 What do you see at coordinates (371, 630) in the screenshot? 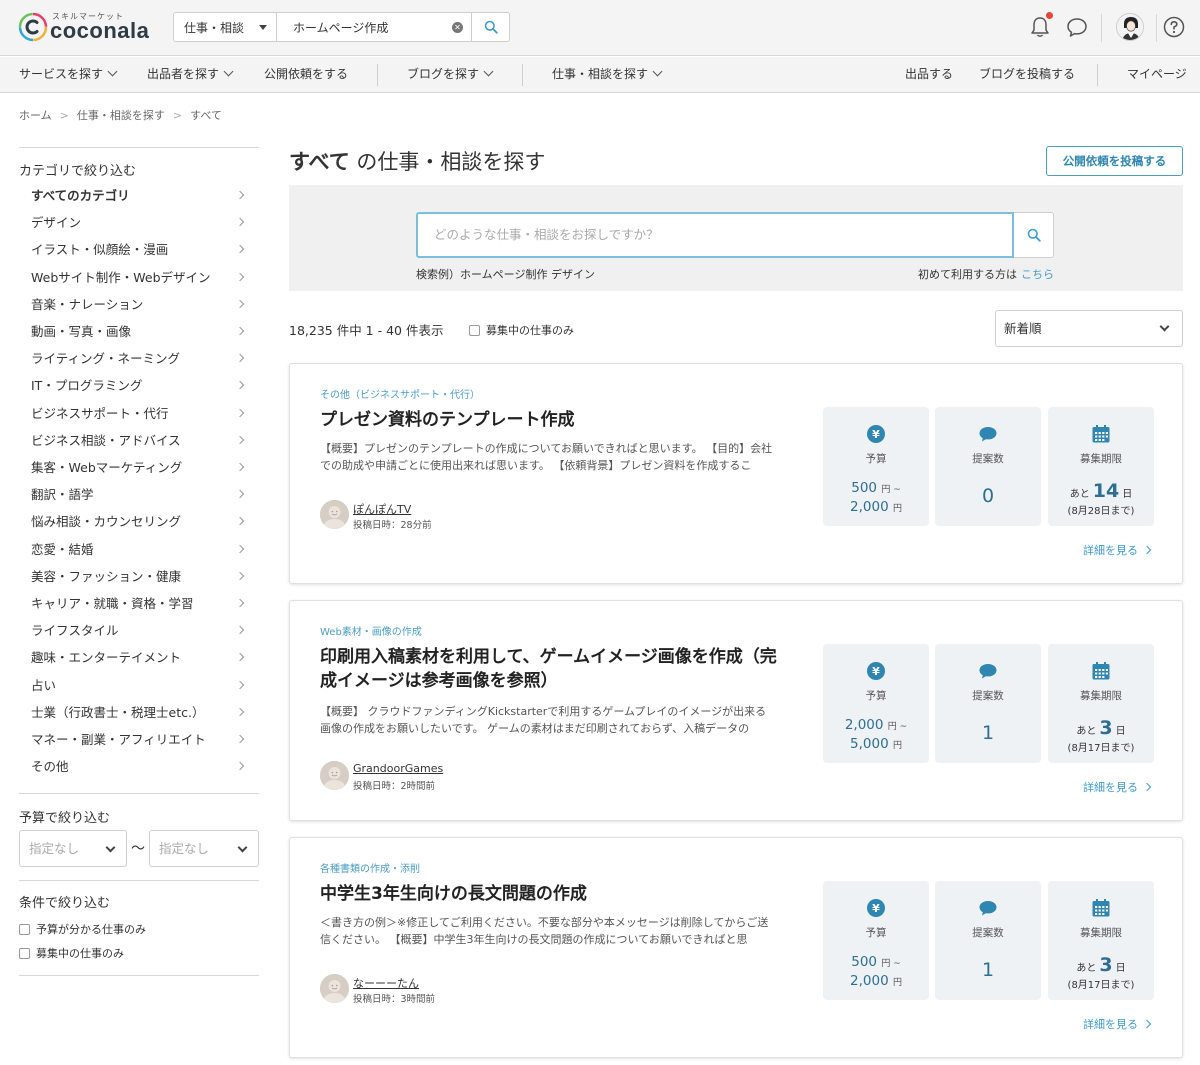
I see `job-category: Web素材・画像の作成` at bounding box center [371, 630].